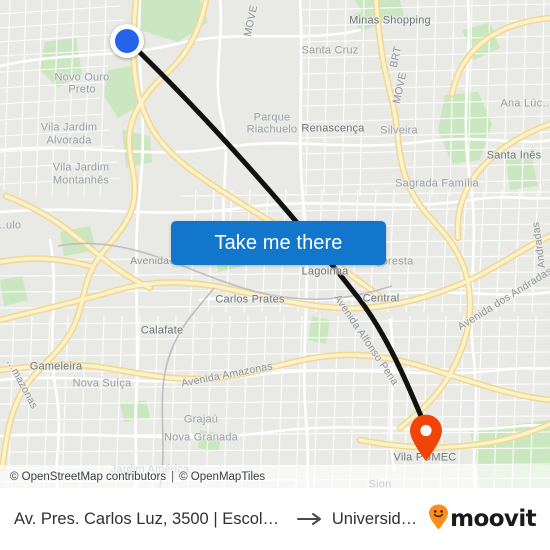 This screenshot has width=550, height=550. What do you see at coordinates (278, 243) in the screenshot?
I see `take-me-there-button: Take me there` at bounding box center [278, 243].